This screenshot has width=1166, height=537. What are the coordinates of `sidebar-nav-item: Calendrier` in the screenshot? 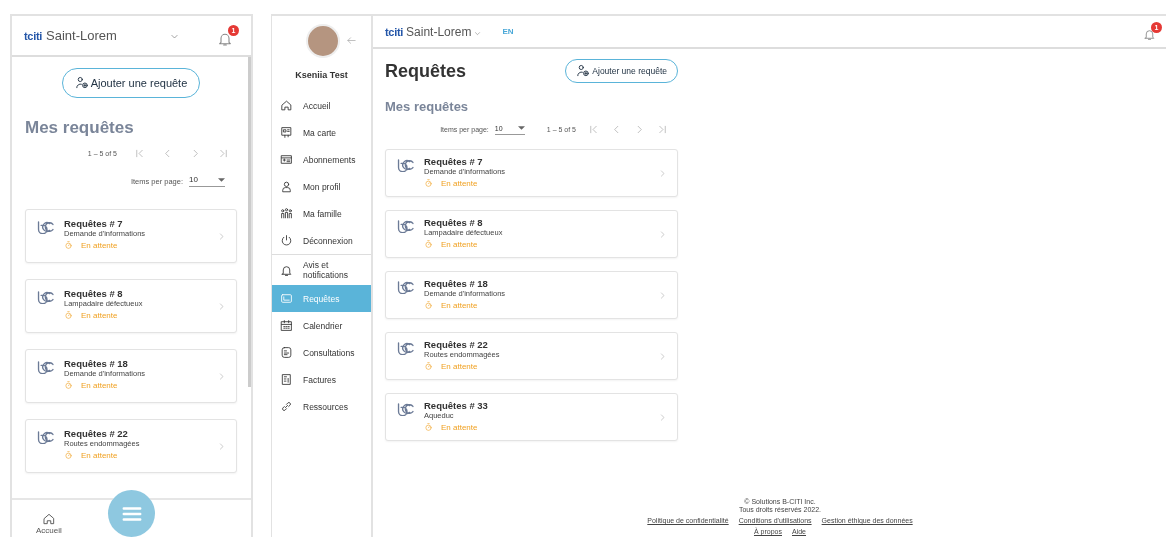 It's located at (321, 325).